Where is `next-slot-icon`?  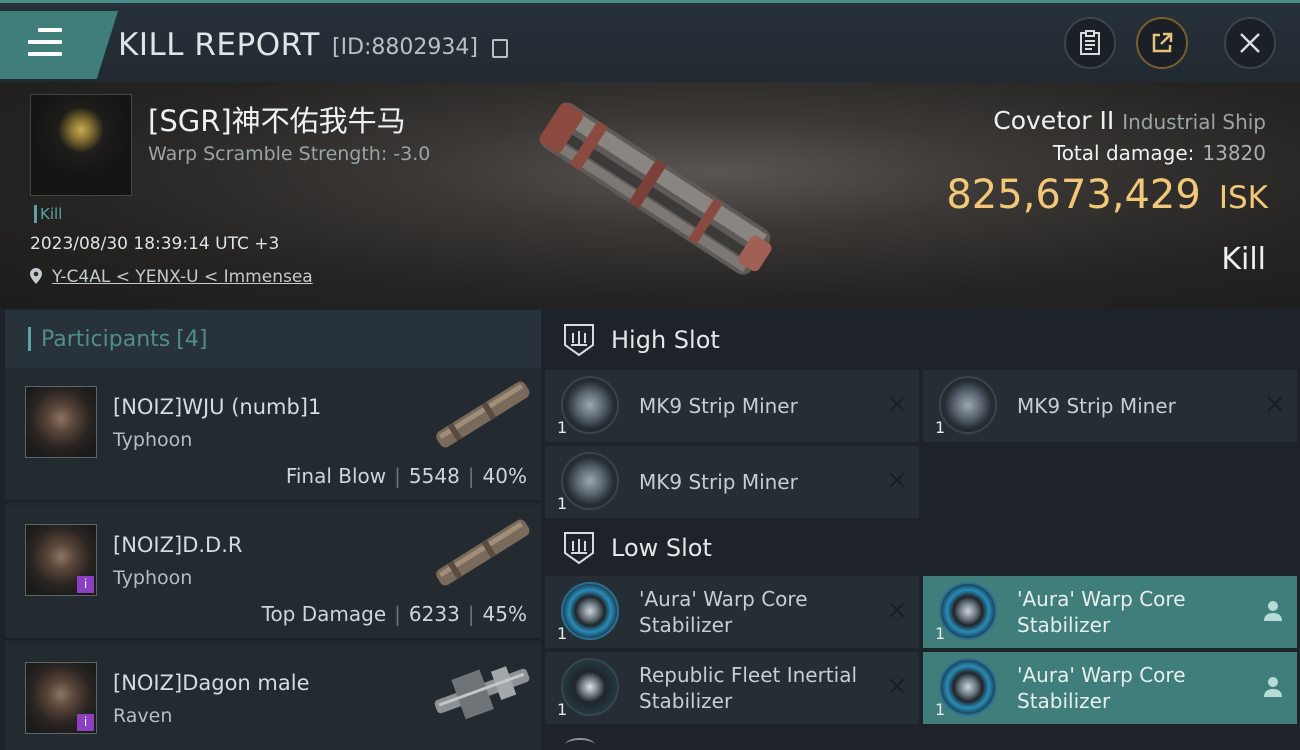 next-slot-icon is located at coordinates (580, 744).